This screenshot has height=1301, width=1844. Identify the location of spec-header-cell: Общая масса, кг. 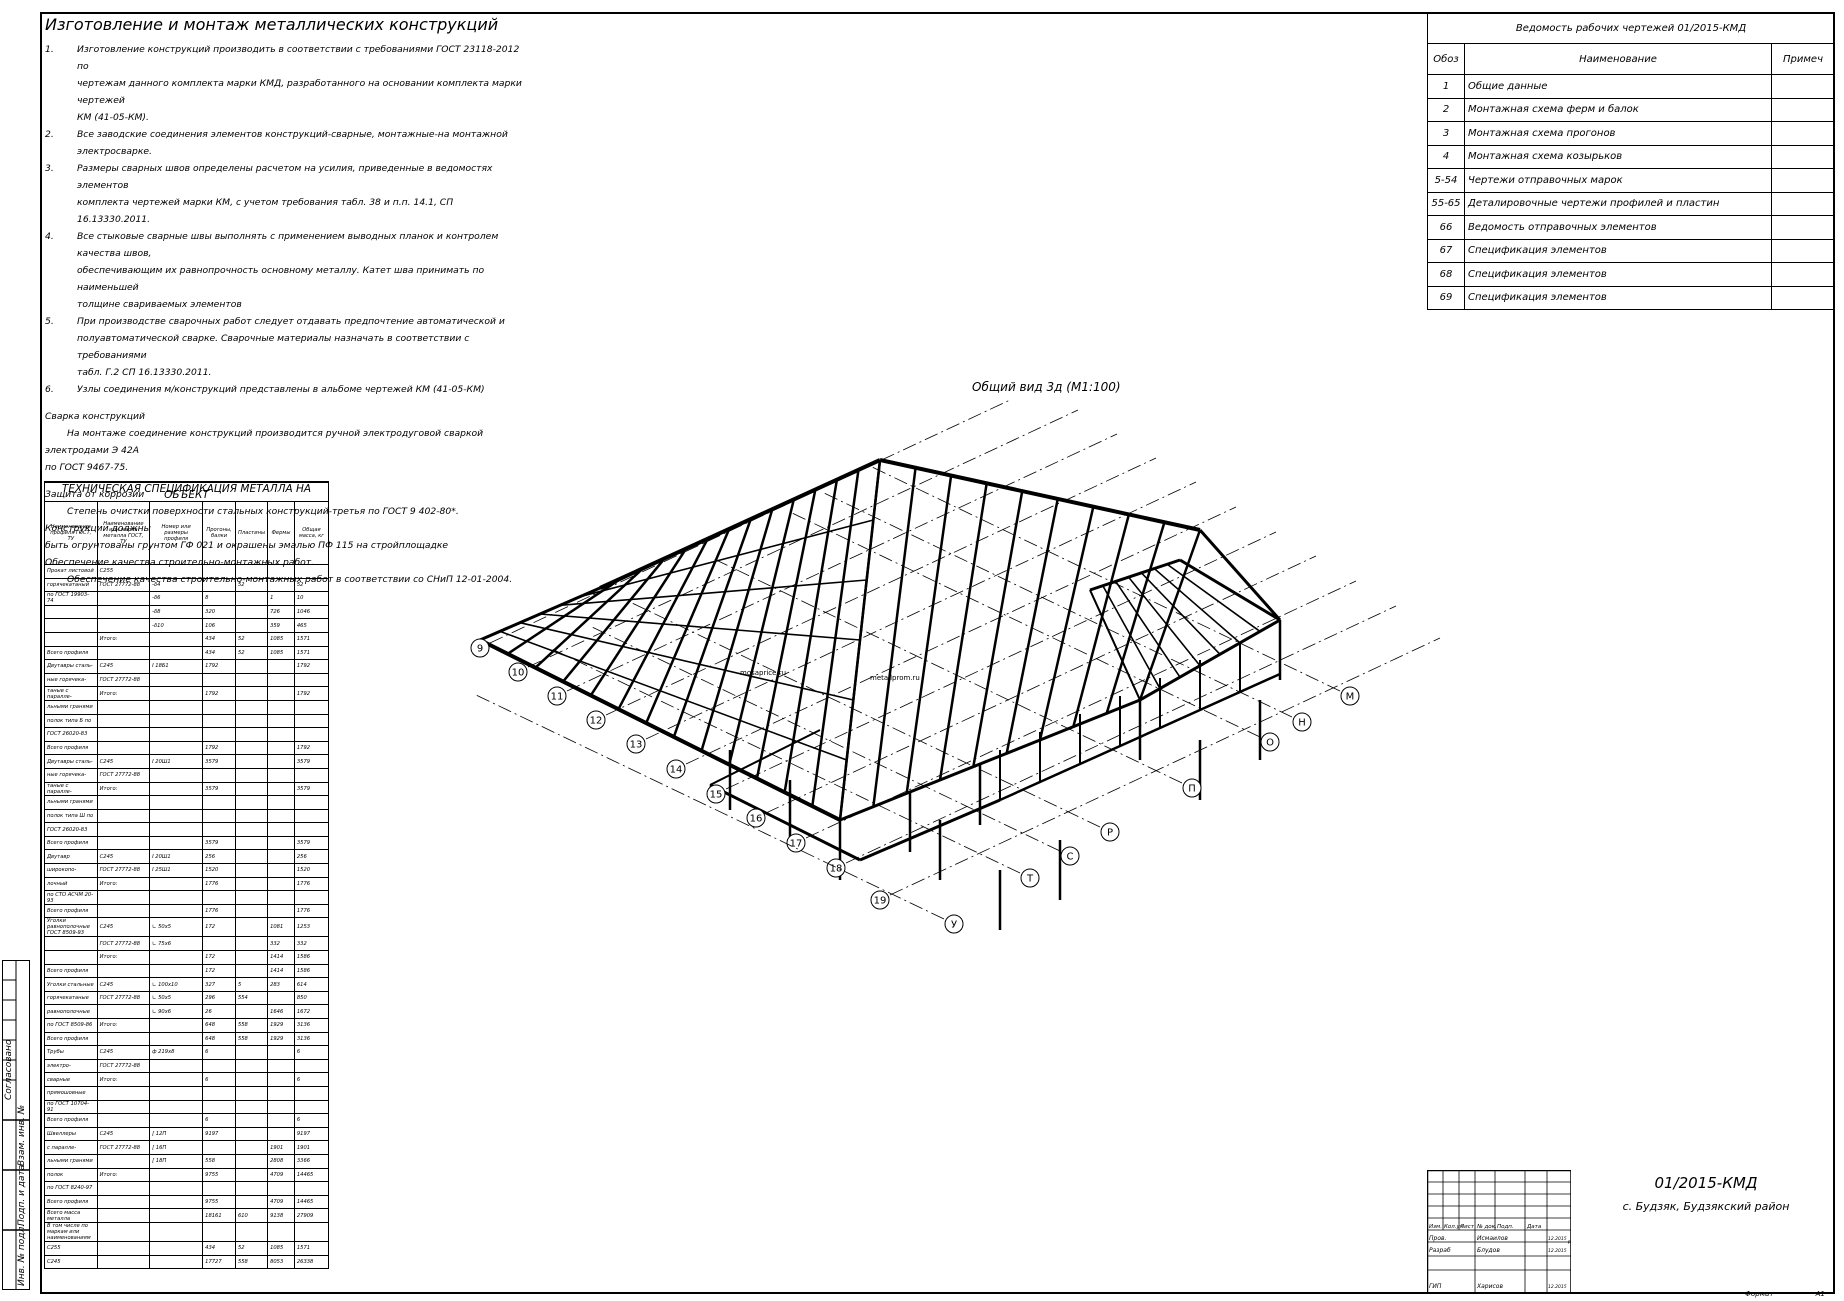
(311, 533).